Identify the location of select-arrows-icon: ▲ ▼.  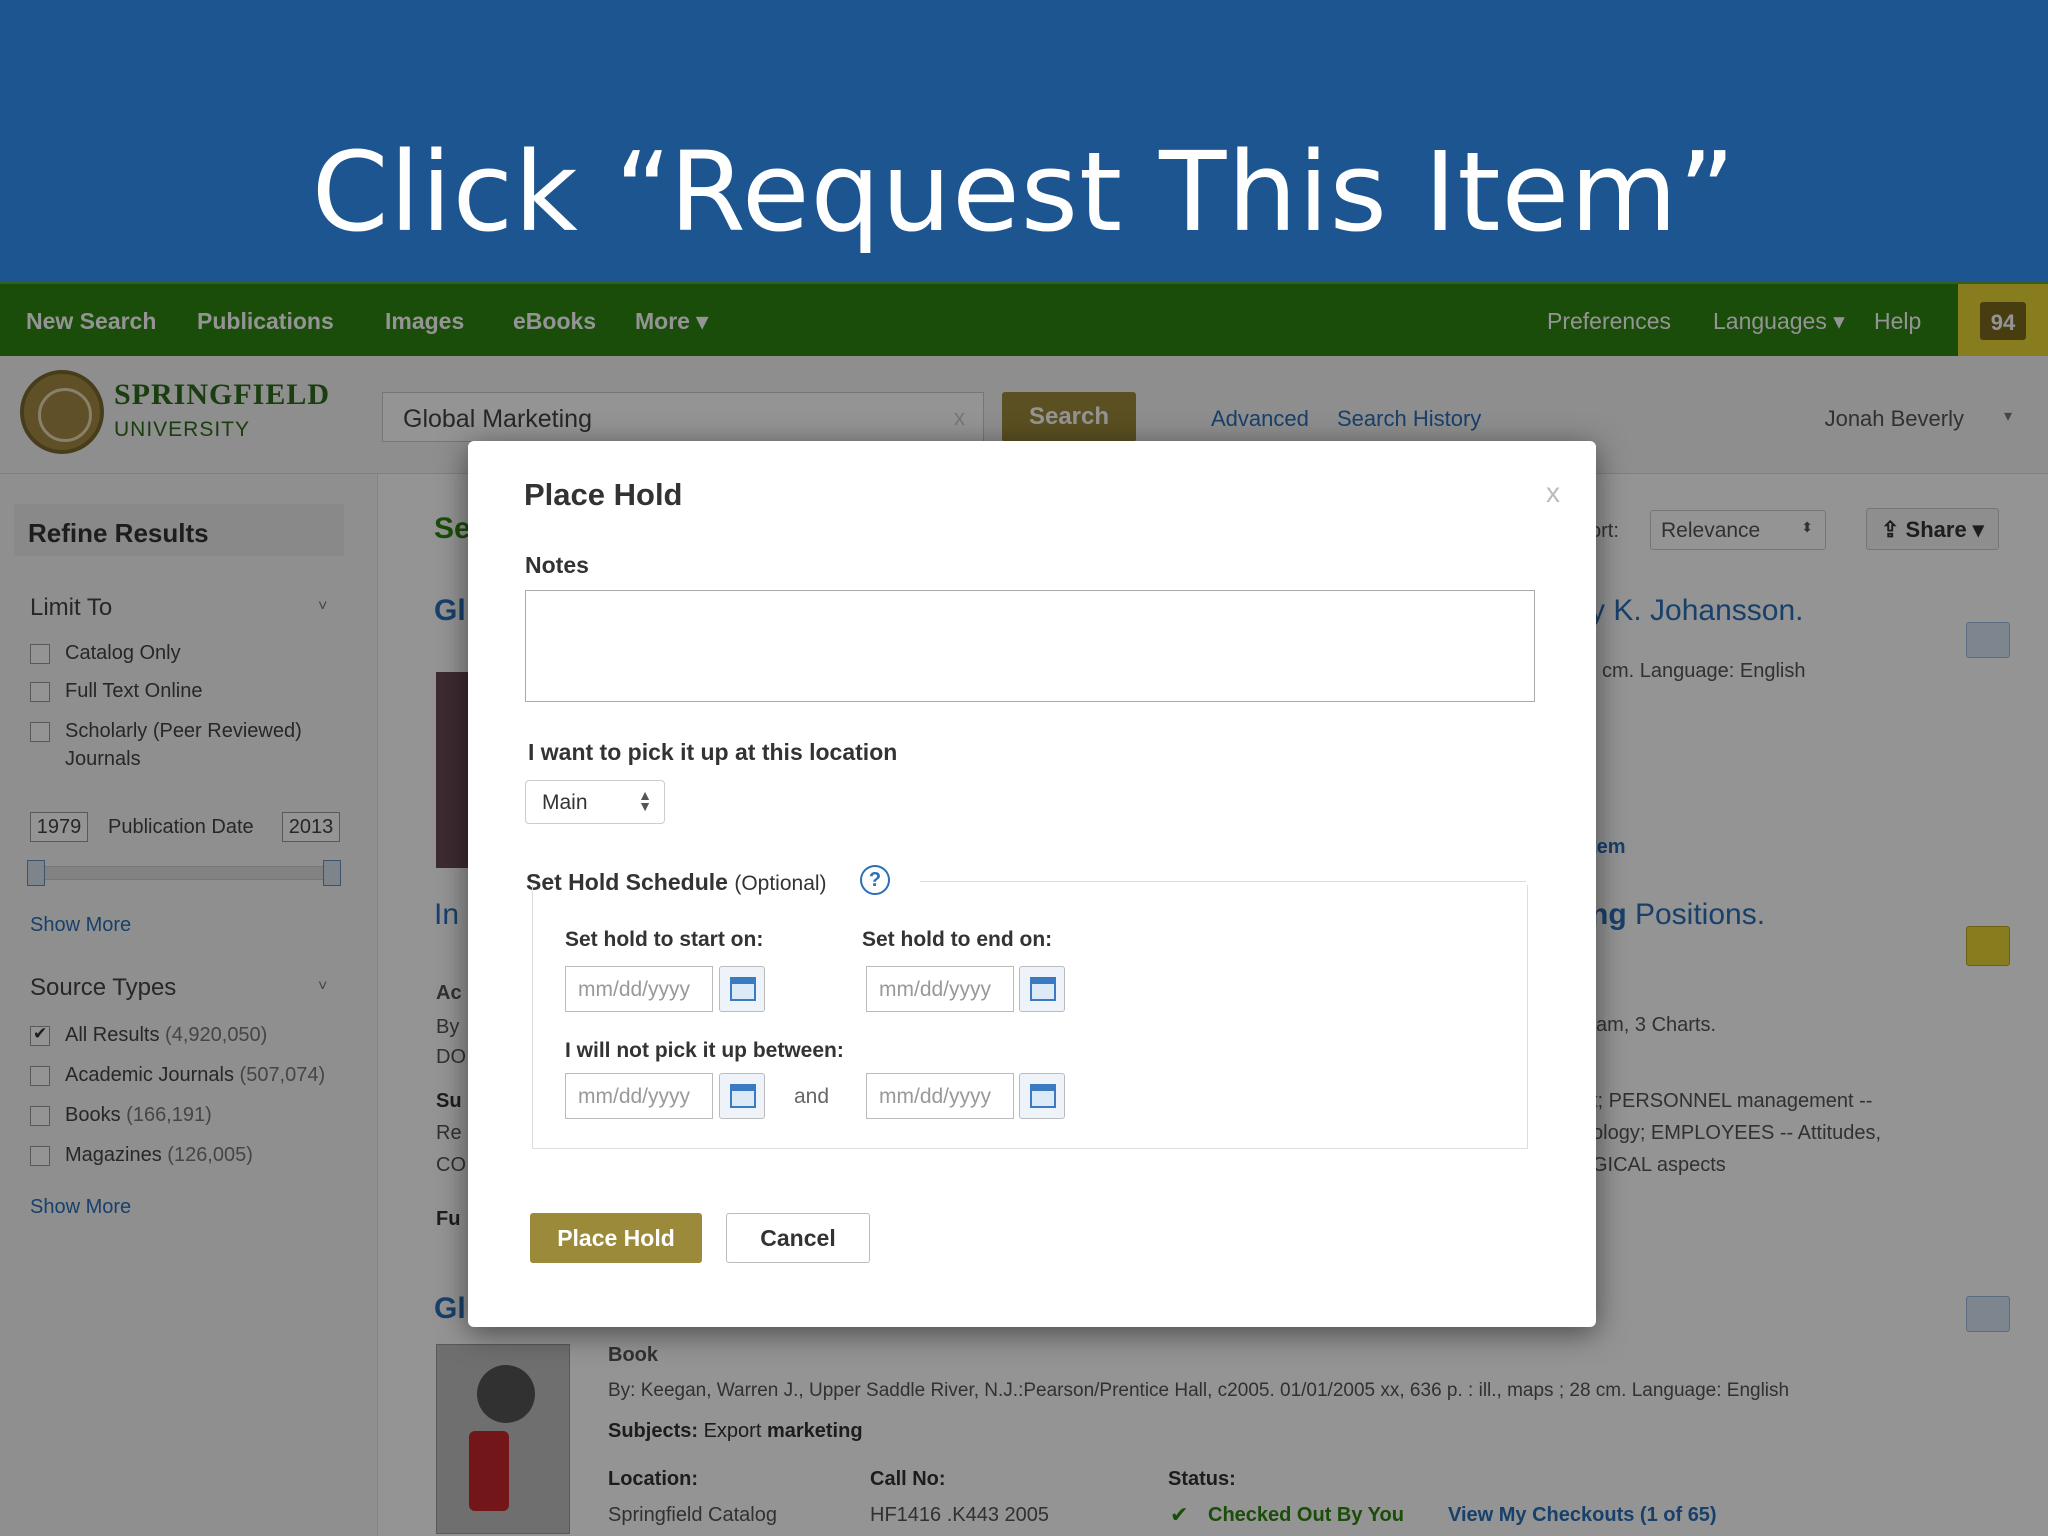
(645, 800).